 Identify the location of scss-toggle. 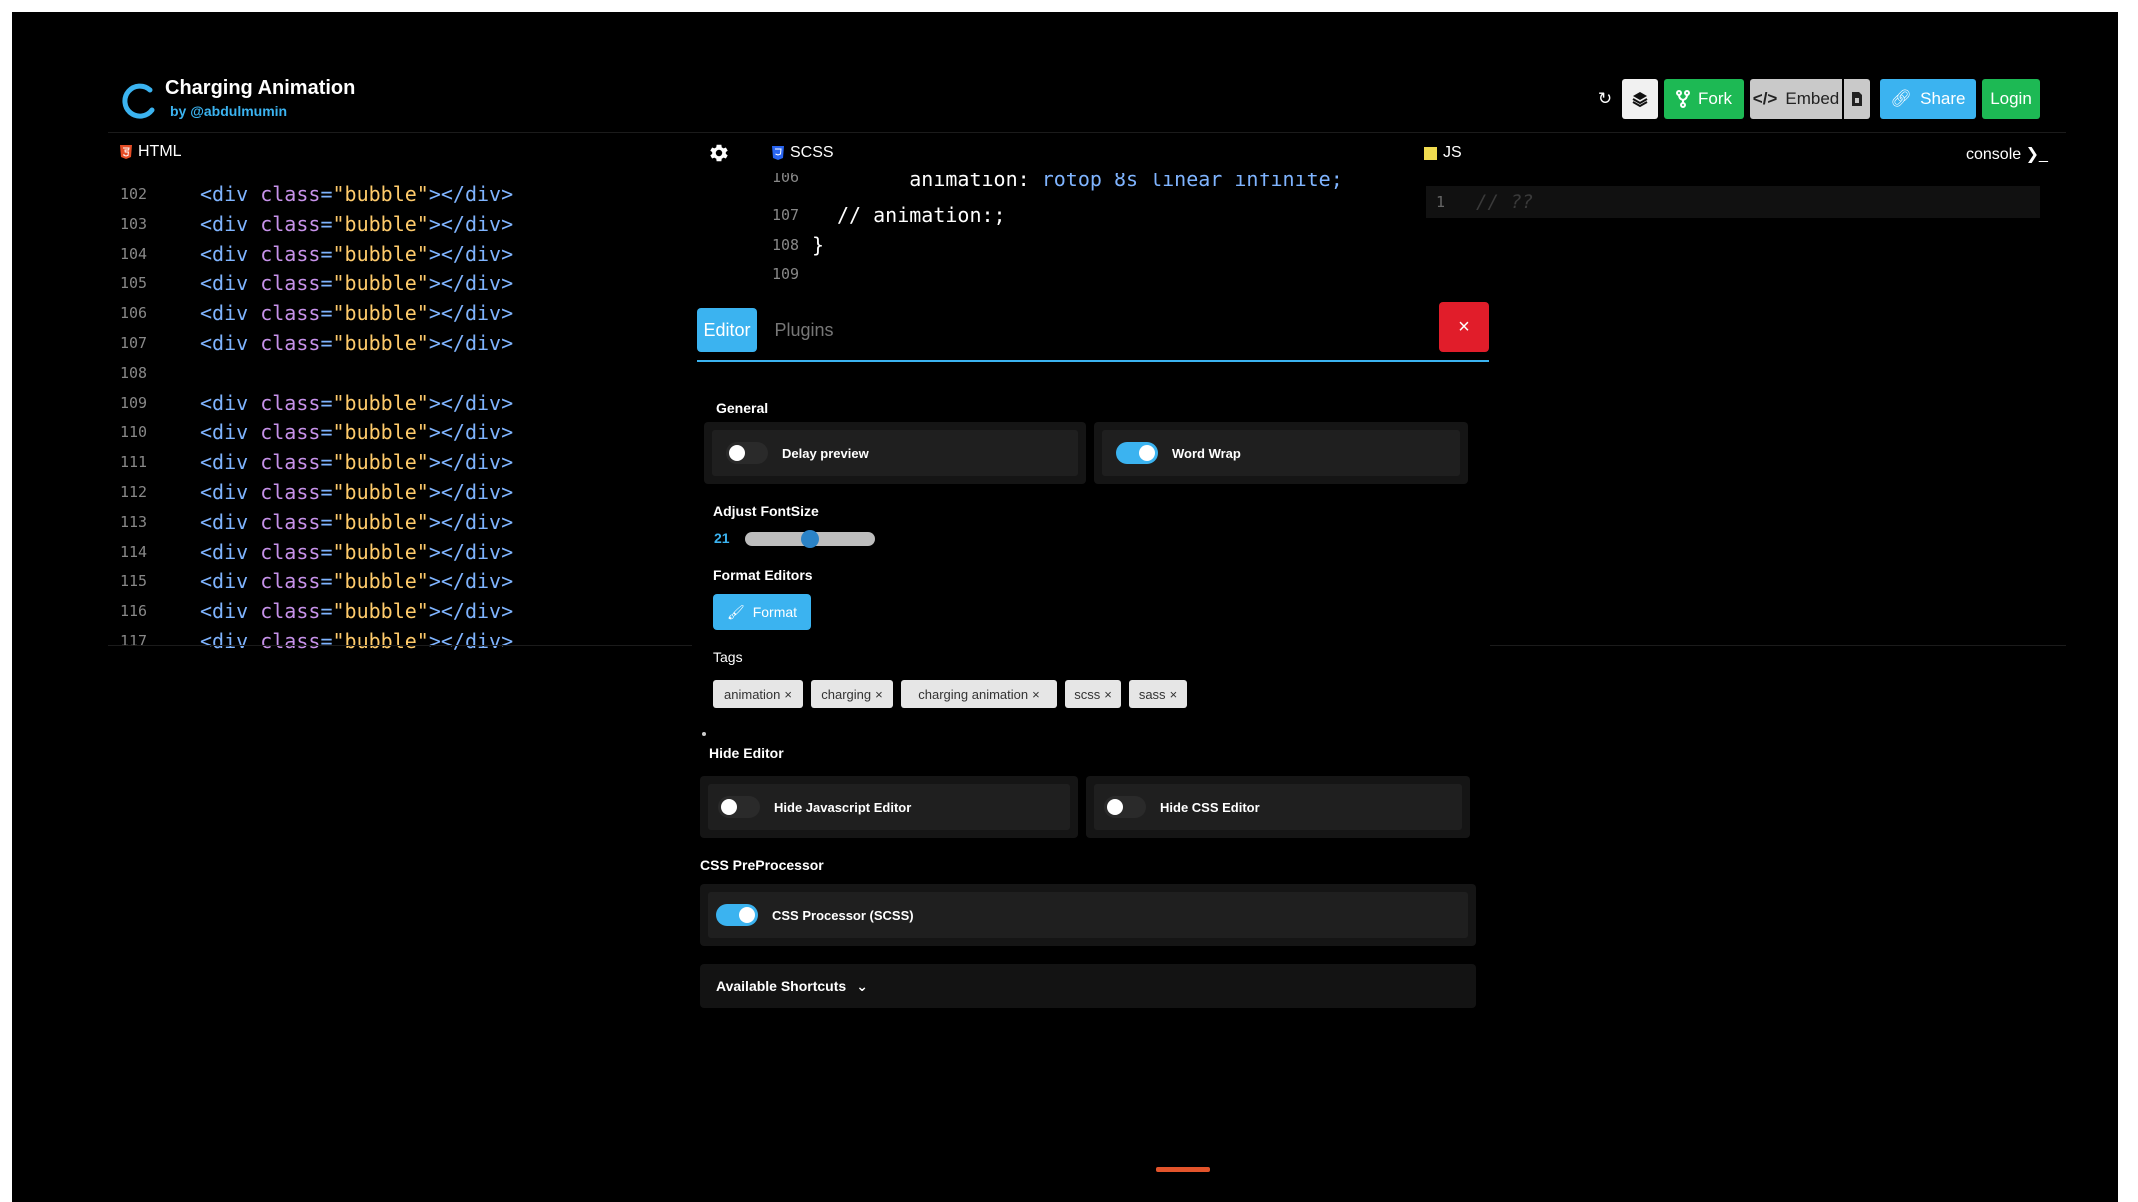
(737, 915).